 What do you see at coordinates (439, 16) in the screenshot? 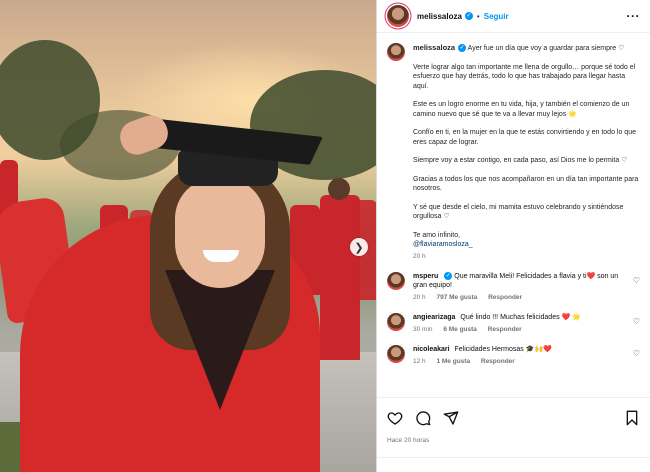
I see `username: melissaloza` at bounding box center [439, 16].